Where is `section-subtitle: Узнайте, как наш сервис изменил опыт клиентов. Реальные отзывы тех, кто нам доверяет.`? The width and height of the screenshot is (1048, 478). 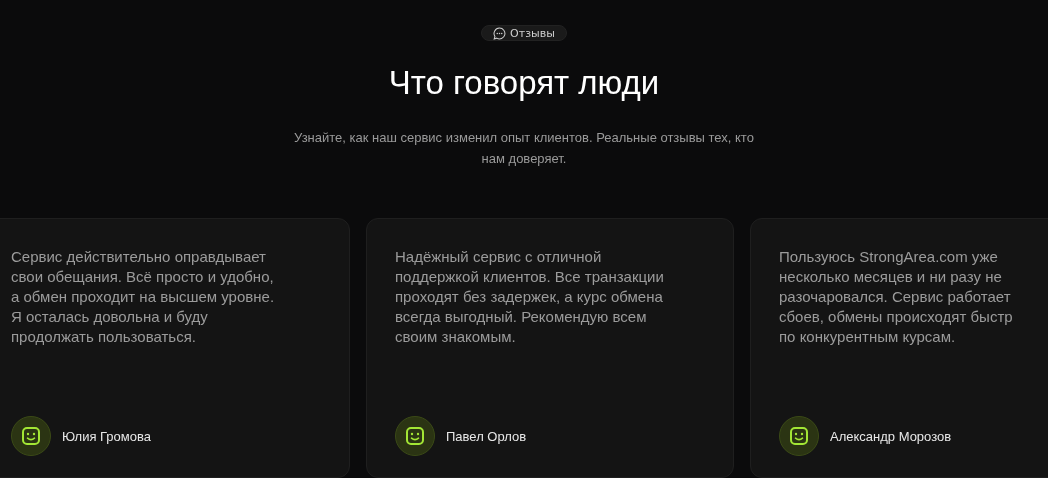 section-subtitle: Узнайте, как наш сервис изменил опыт клиентов. Реальные отзывы тех, кто нам доверяет. is located at coordinates (524, 148).